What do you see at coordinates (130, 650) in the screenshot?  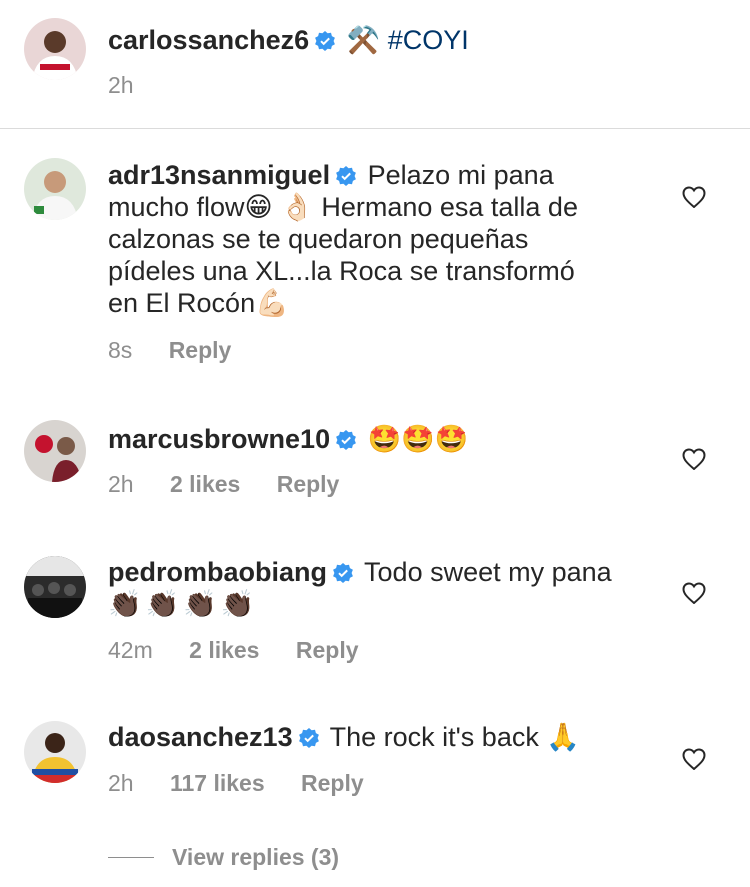 I see `comment-time: 42m` at bounding box center [130, 650].